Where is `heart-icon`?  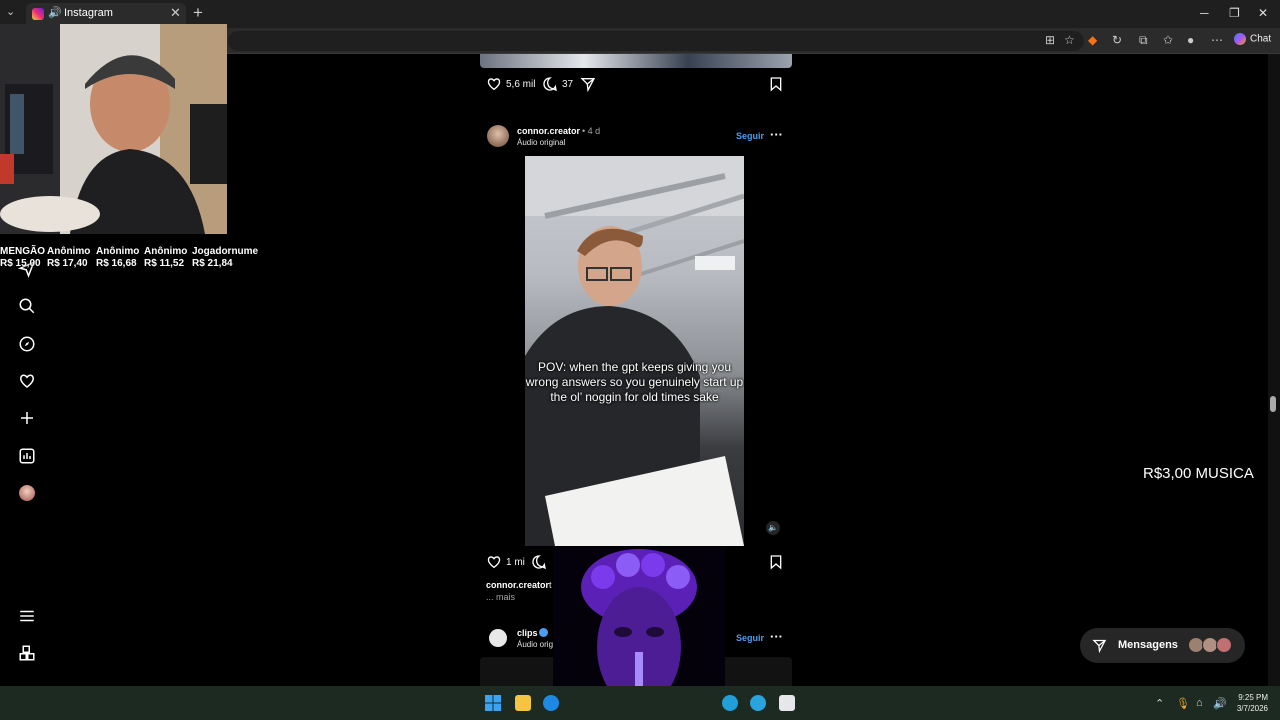 heart-icon is located at coordinates (27, 381).